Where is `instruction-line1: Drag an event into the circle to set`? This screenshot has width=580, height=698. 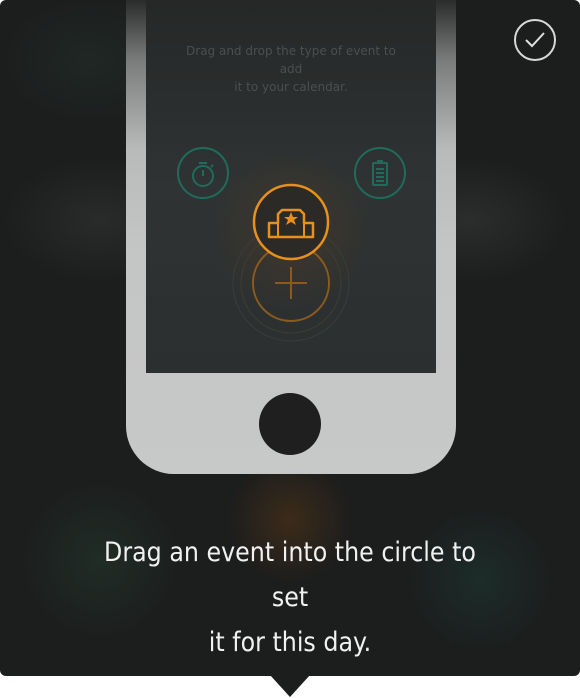 instruction-line1: Drag an event into the circle to set is located at coordinates (290, 575).